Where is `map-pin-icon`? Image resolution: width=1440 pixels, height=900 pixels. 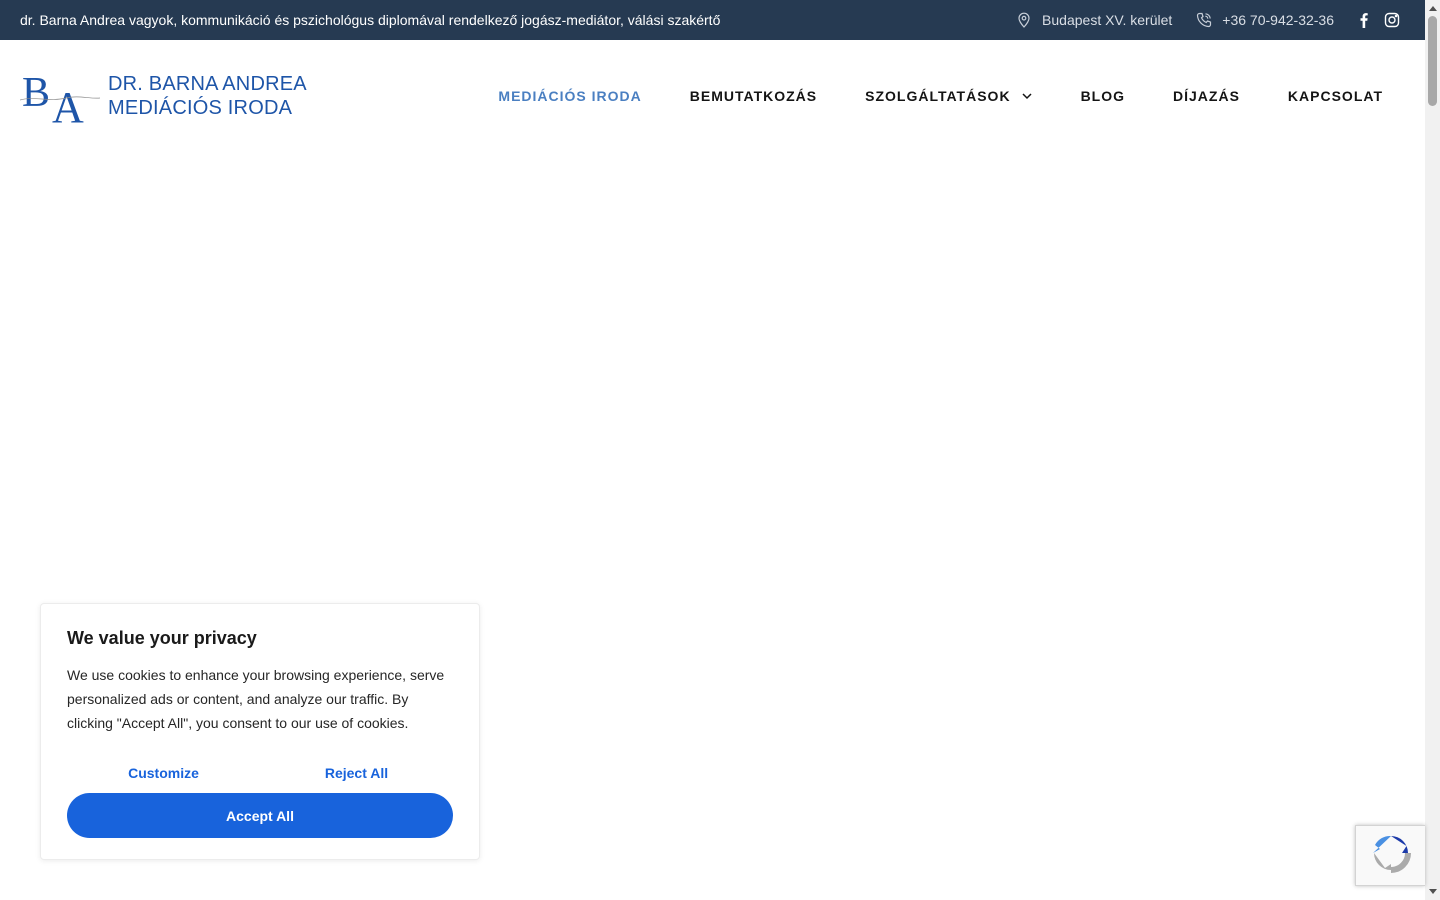
map-pin-icon is located at coordinates (1024, 20).